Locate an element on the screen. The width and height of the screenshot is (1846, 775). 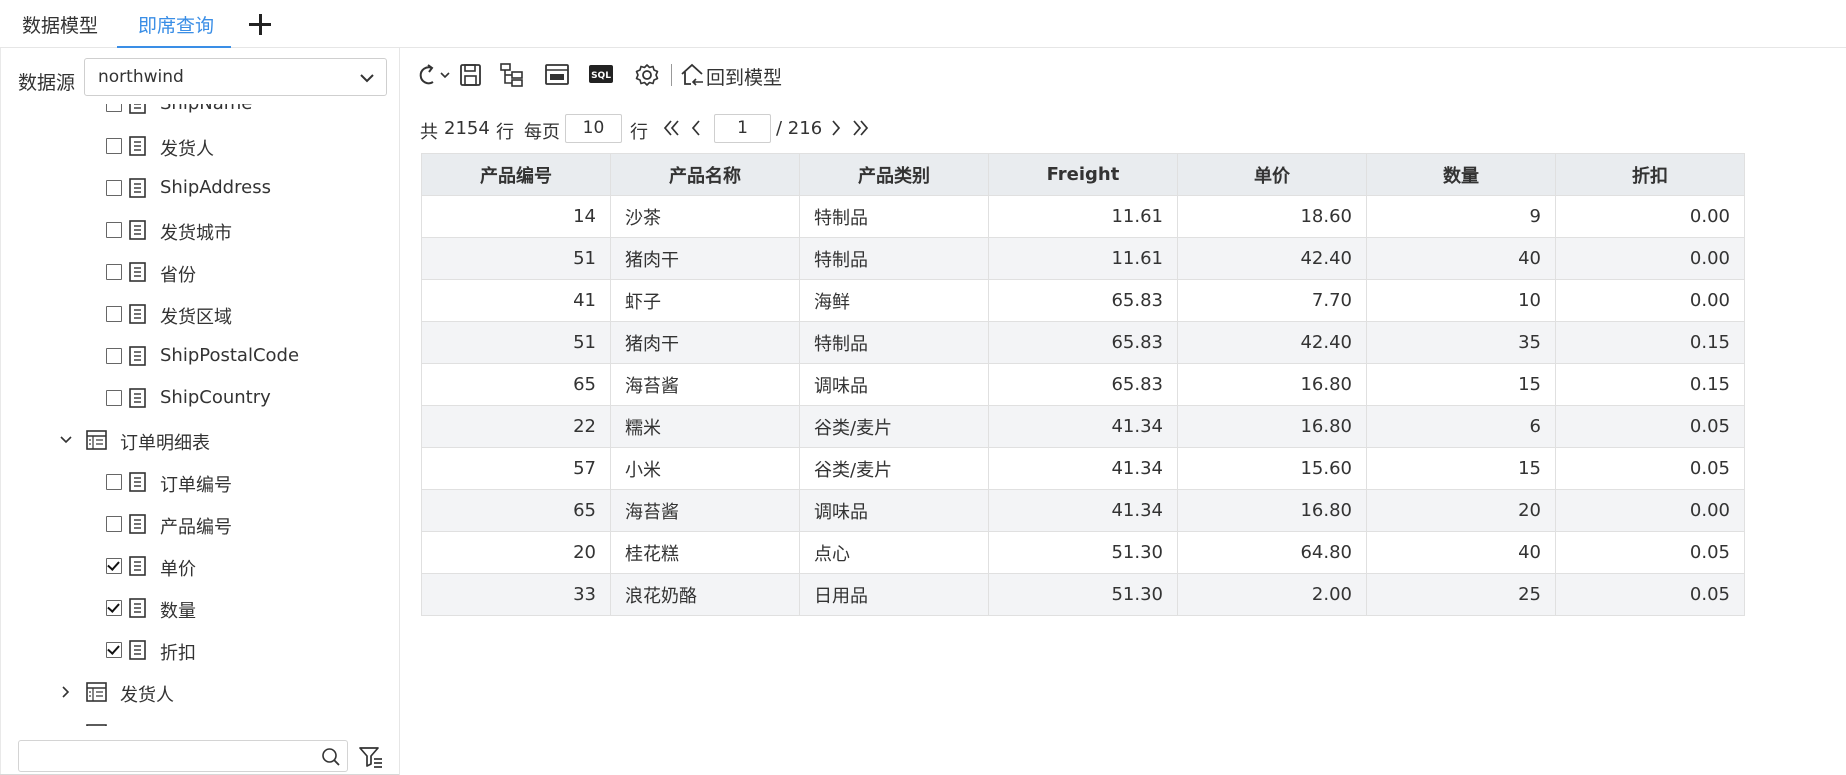
chevron-right-icon is located at coordinates (66, 692).